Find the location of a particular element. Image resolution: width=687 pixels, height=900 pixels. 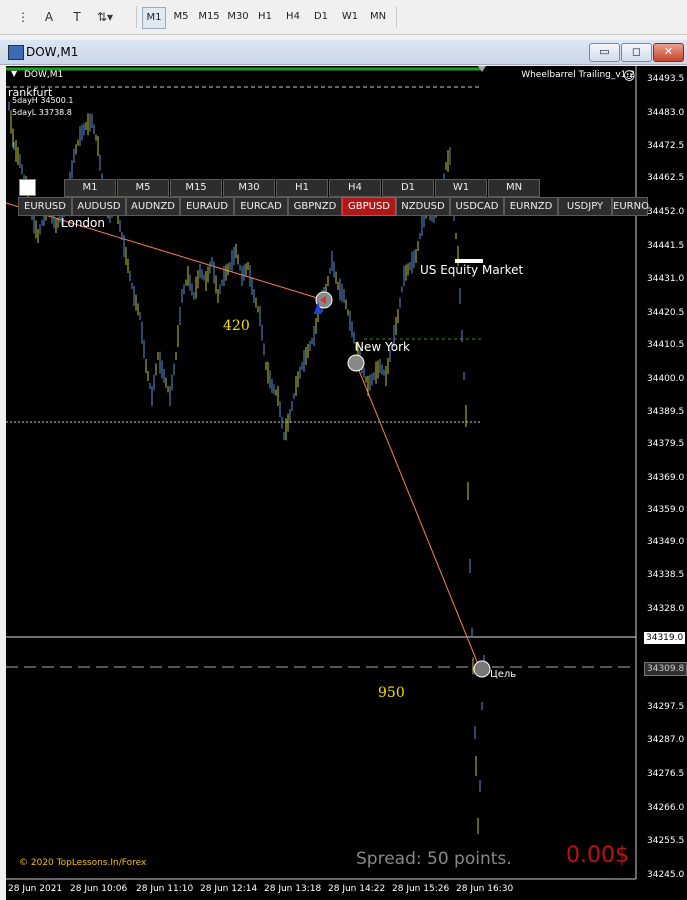

price-axis-label: 34431.0 is located at coordinates (666, 279).